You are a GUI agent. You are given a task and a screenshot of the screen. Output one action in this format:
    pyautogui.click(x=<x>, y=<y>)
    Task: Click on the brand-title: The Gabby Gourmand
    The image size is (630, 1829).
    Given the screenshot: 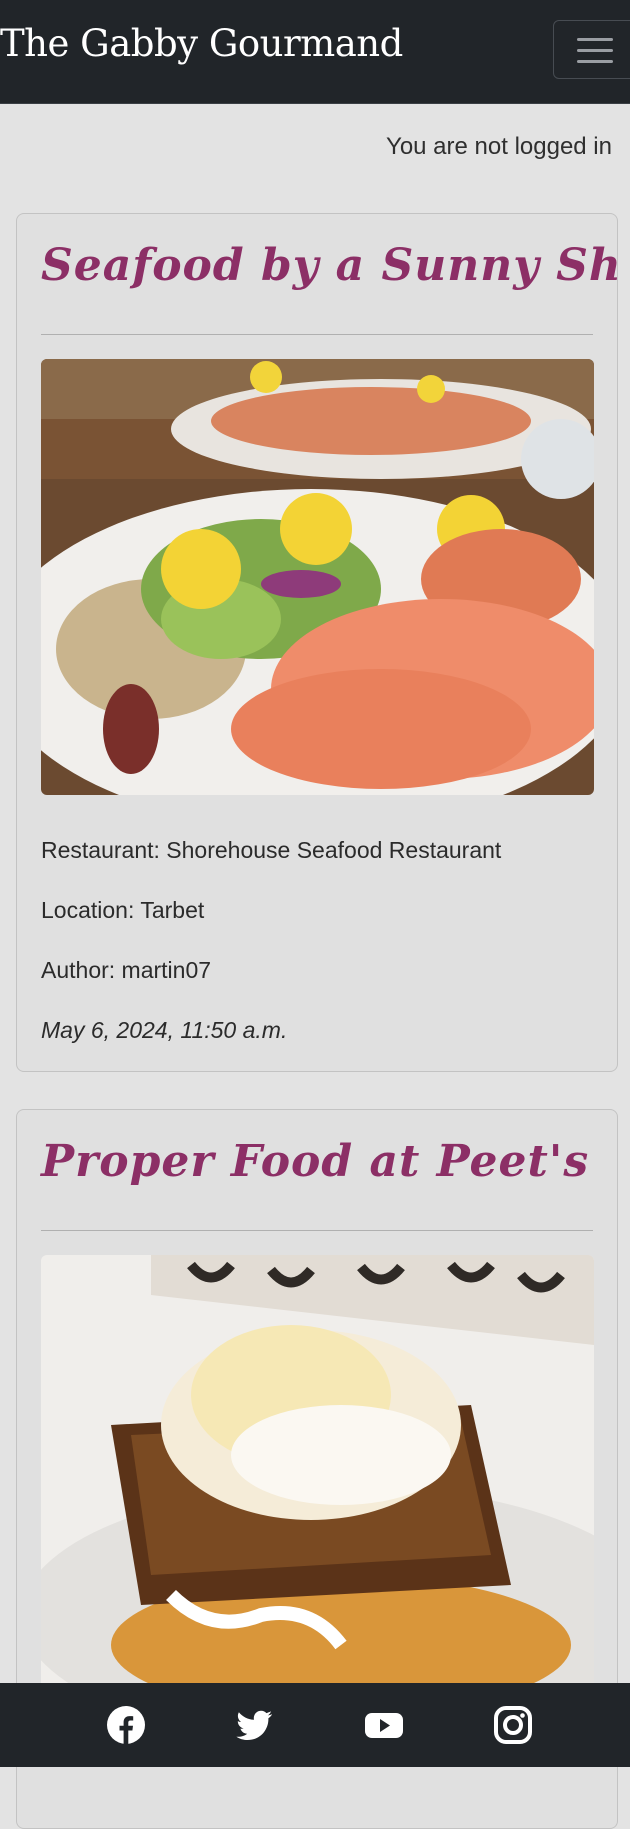 What is the action you would take?
    pyautogui.click(x=201, y=43)
    